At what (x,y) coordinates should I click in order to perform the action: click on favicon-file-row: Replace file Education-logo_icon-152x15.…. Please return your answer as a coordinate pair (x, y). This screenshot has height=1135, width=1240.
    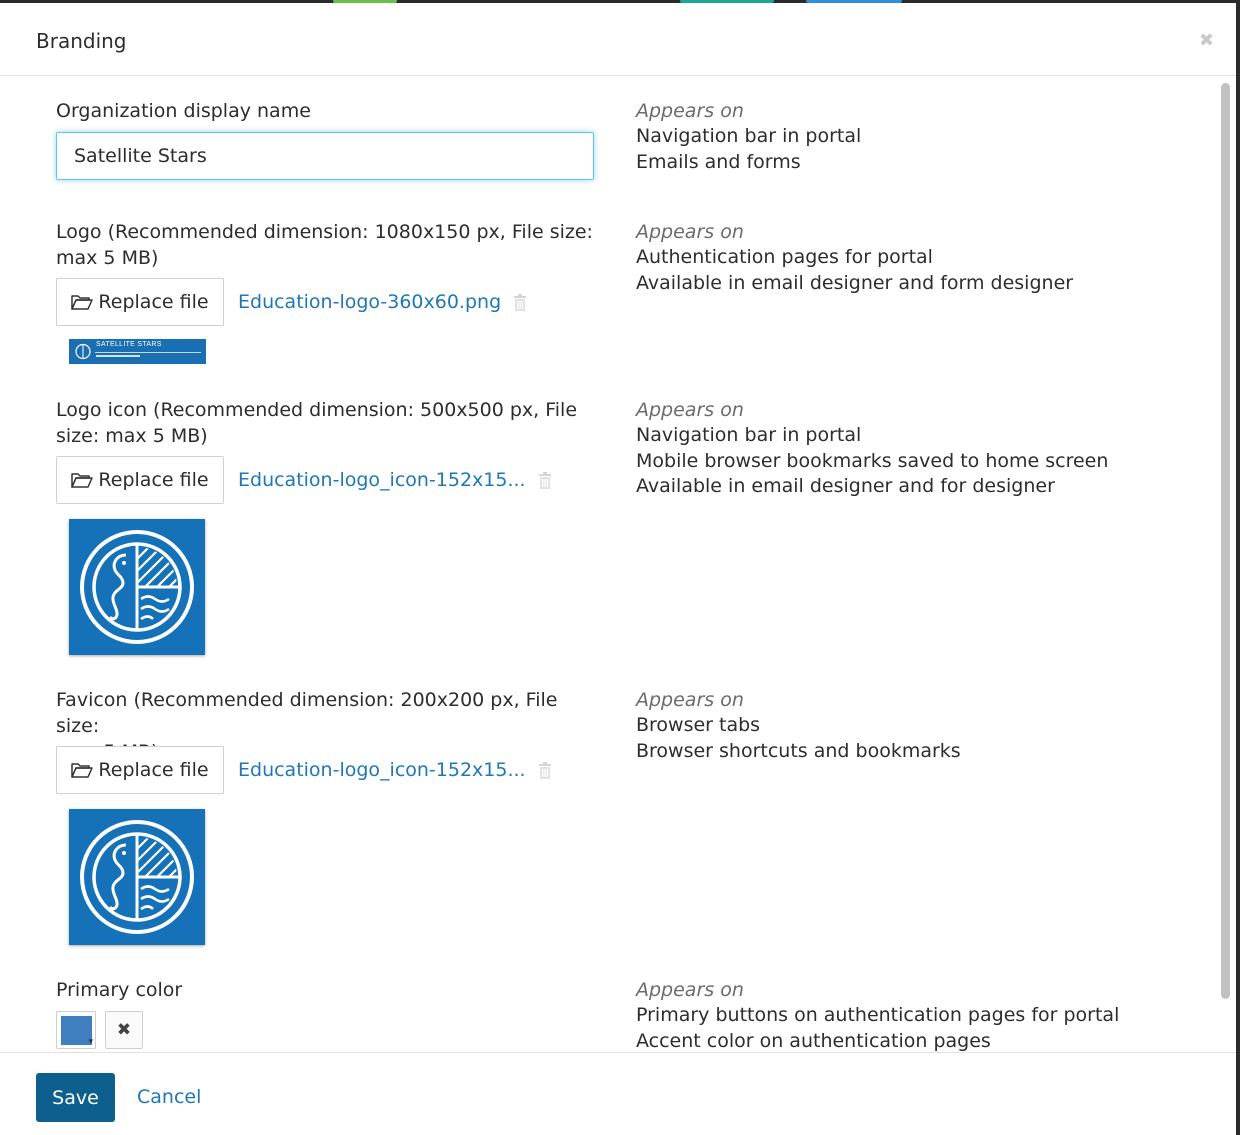
    Looking at the image, I should click on (304, 770).